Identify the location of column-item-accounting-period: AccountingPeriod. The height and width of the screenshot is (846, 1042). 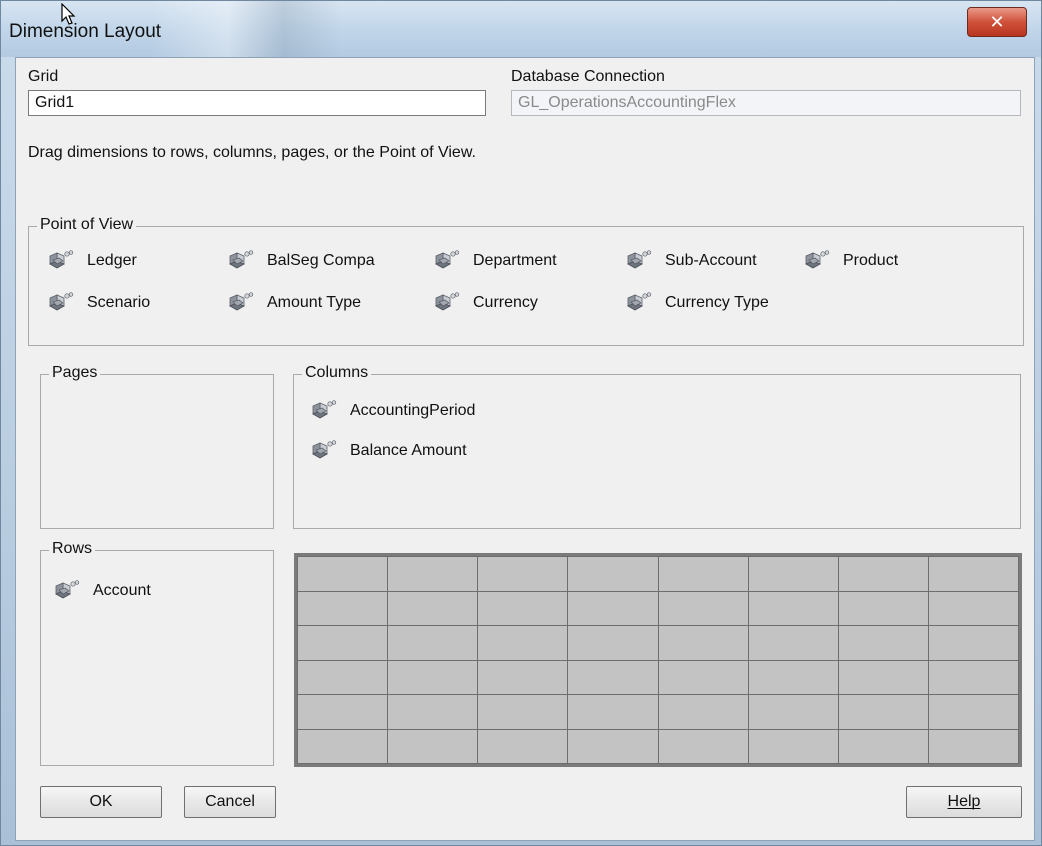
(393, 411).